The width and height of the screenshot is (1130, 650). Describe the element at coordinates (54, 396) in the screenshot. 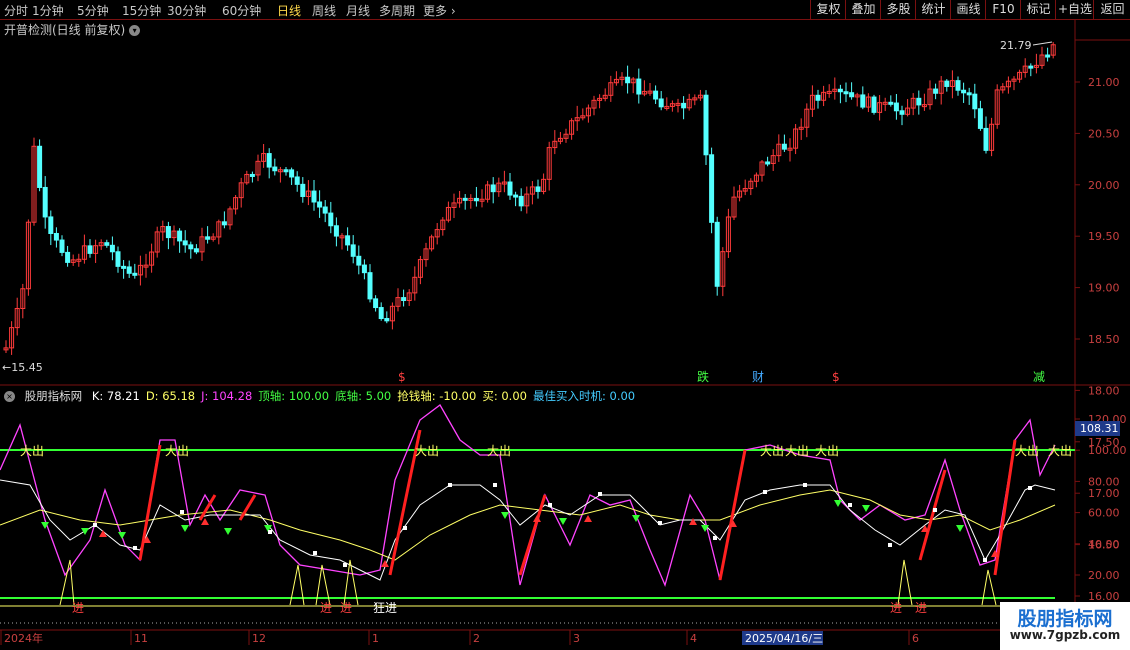

I see `indicator-name: 股朋指标网` at that location.